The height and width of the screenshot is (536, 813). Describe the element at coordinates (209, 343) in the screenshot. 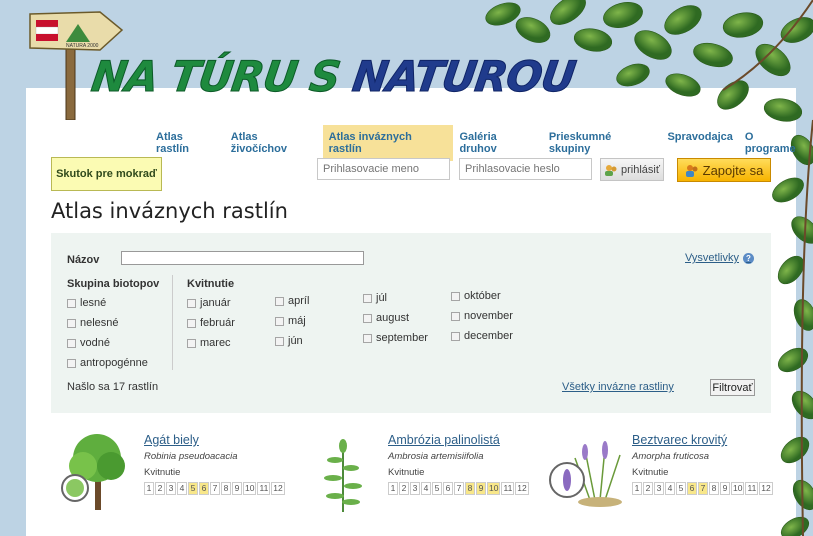

I see `month-checkbox-months_col1-3: marec` at that location.